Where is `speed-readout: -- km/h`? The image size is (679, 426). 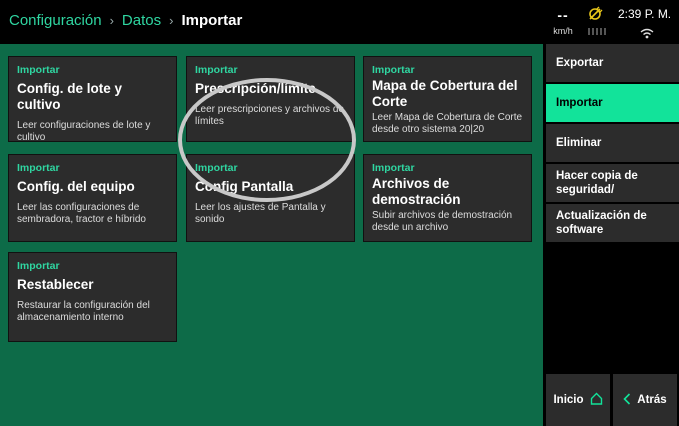 speed-readout: -- km/h is located at coordinates (563, 22).